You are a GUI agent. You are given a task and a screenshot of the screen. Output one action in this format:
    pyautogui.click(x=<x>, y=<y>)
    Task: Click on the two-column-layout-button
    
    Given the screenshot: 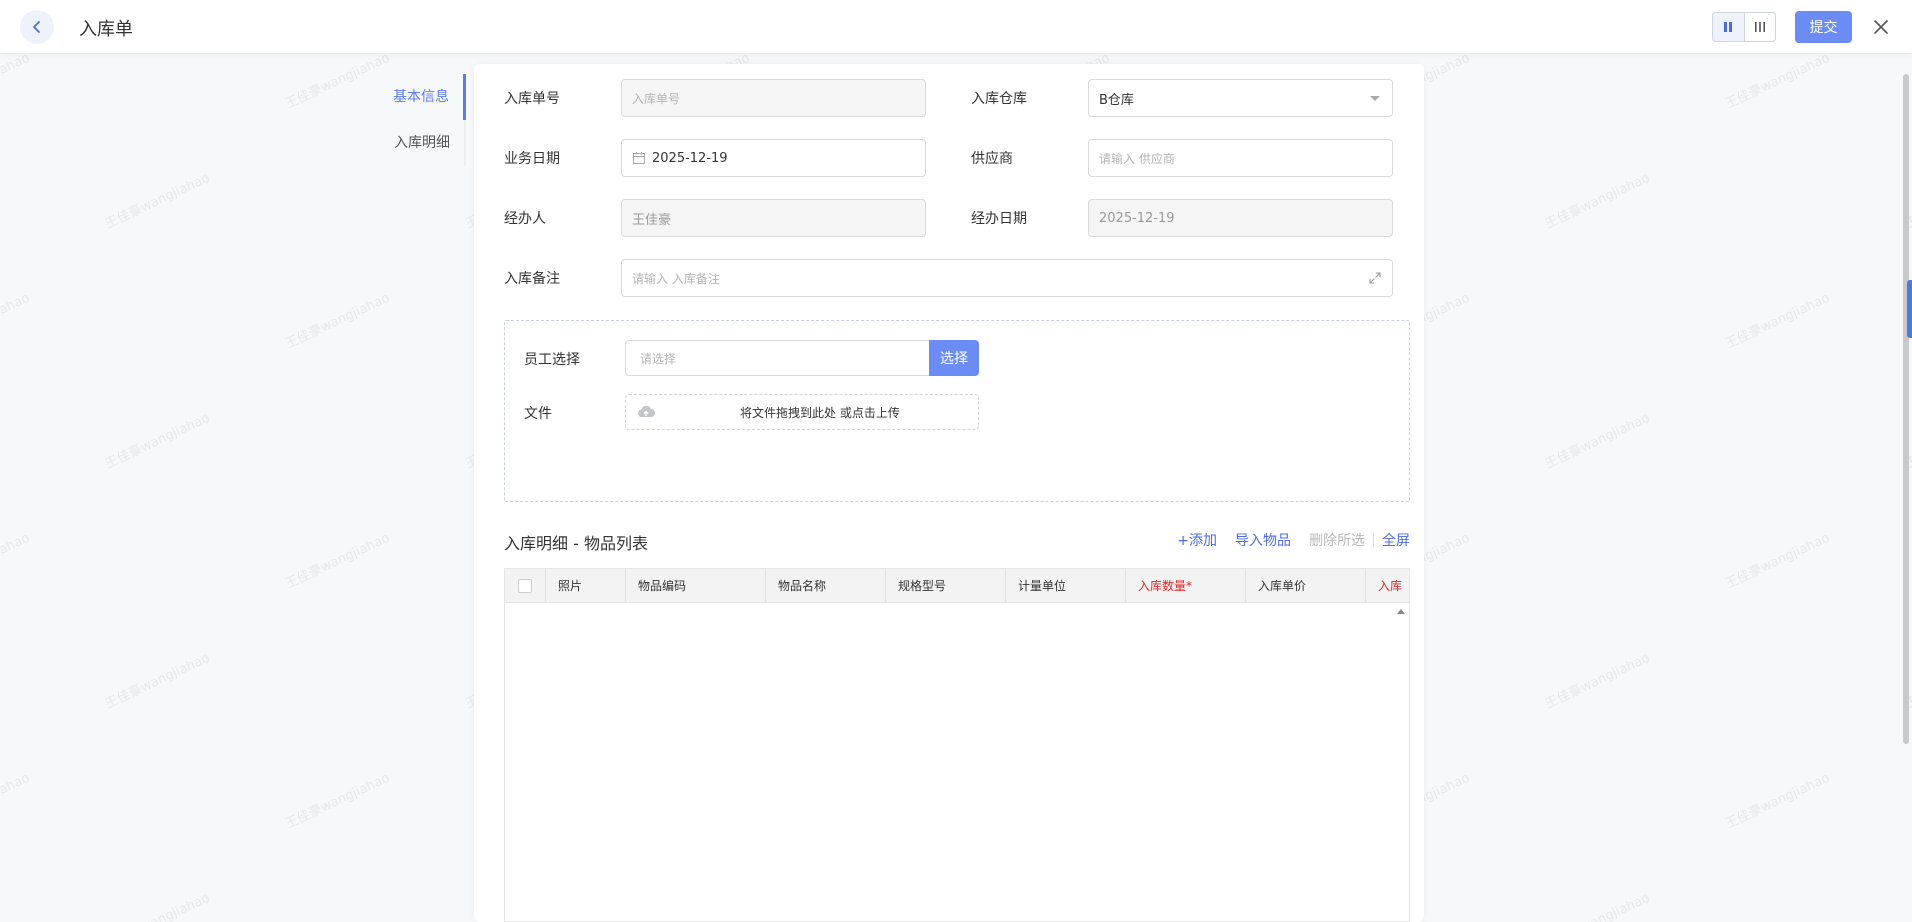 What is the action you would take?
    pyautogui.click(x=1729, y=27)
    